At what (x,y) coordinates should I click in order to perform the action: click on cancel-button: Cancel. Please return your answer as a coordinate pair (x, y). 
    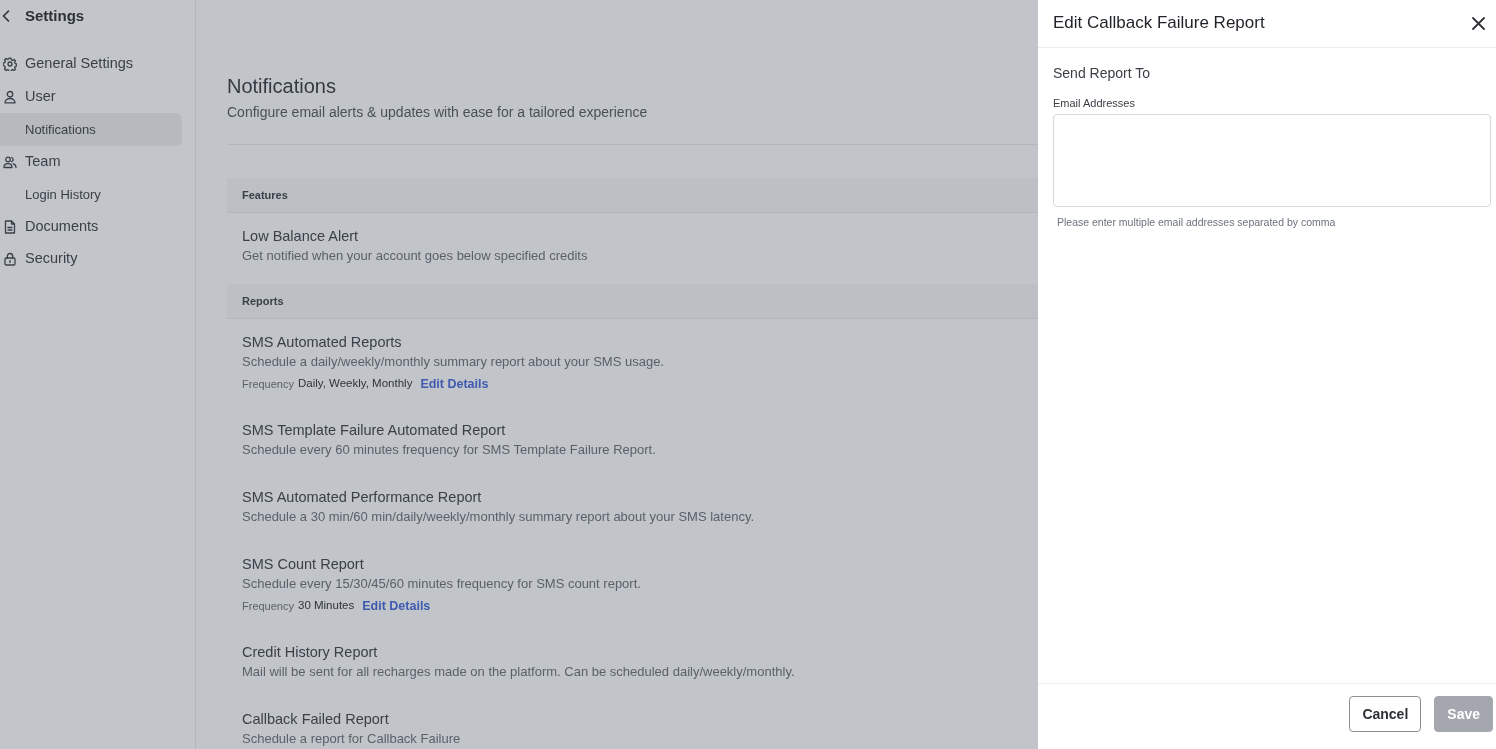
    Looking at the image, I should click on (1385, 714).